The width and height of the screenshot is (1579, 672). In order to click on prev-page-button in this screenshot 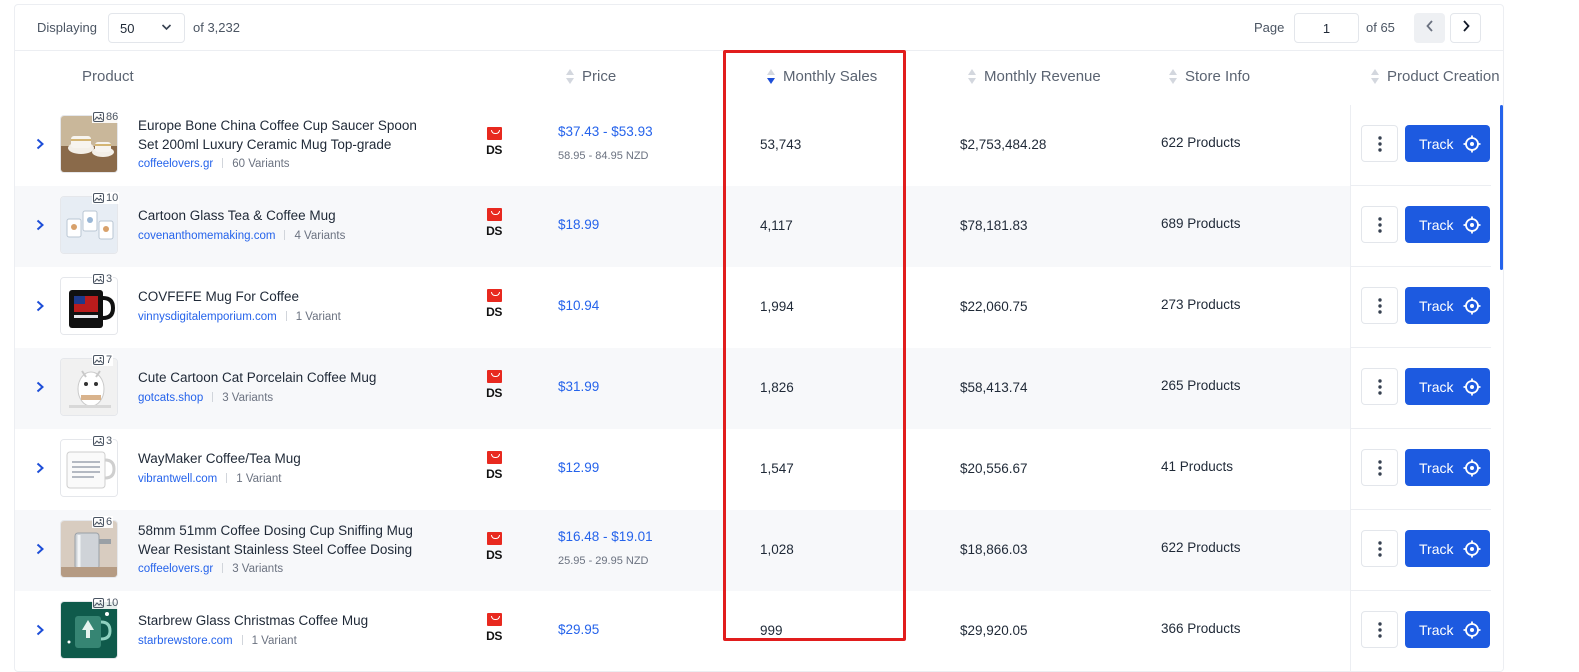, I will do `click(1429, 28)`.